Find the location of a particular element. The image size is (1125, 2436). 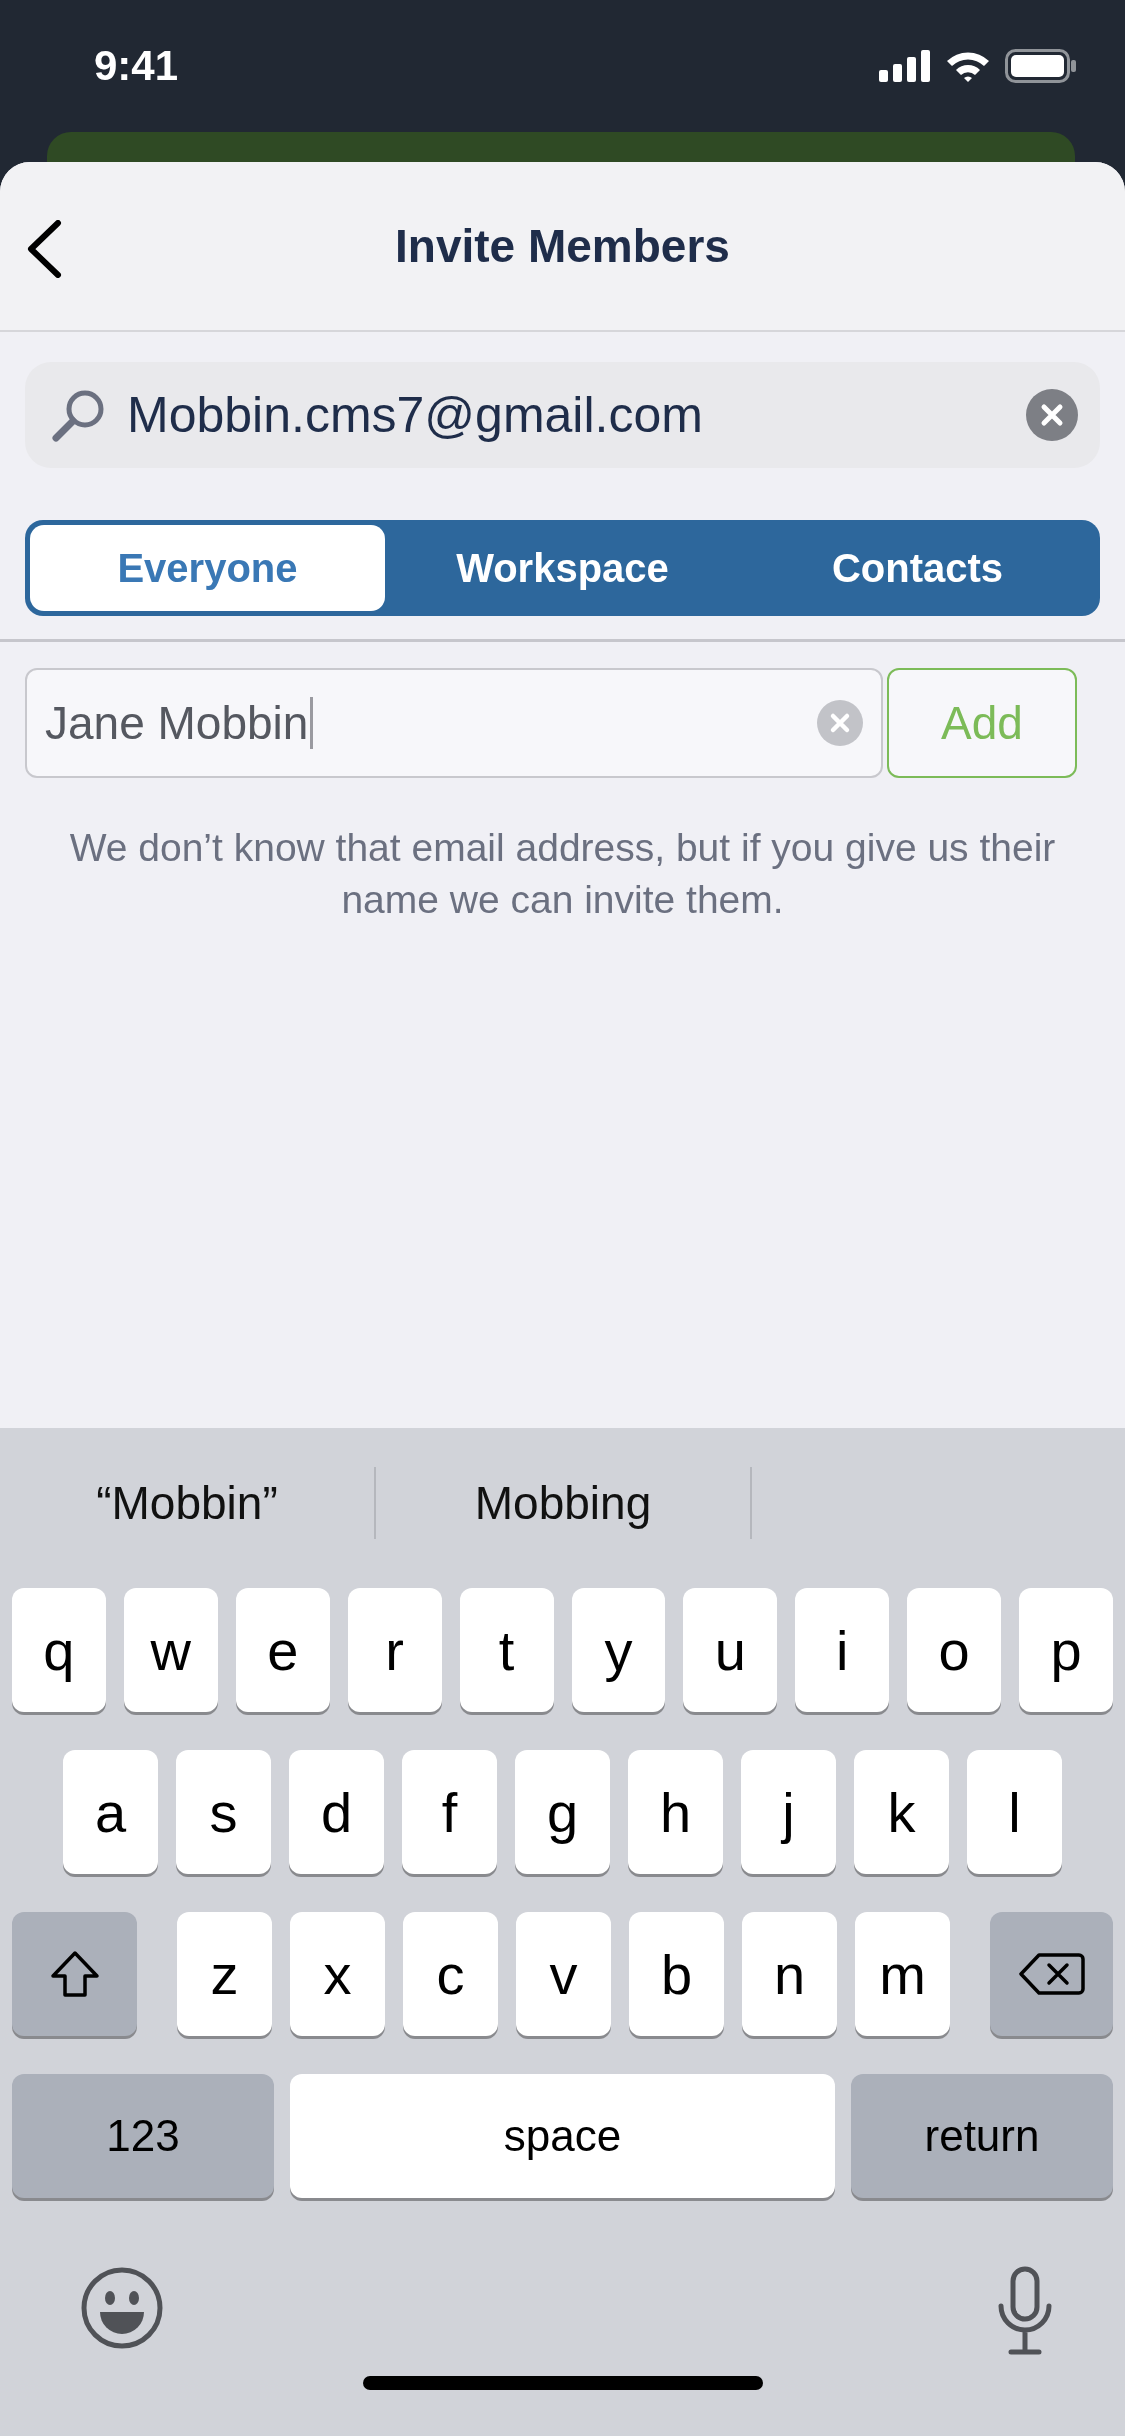

screen-title: Invite Members is located at coordinates (562, 246).